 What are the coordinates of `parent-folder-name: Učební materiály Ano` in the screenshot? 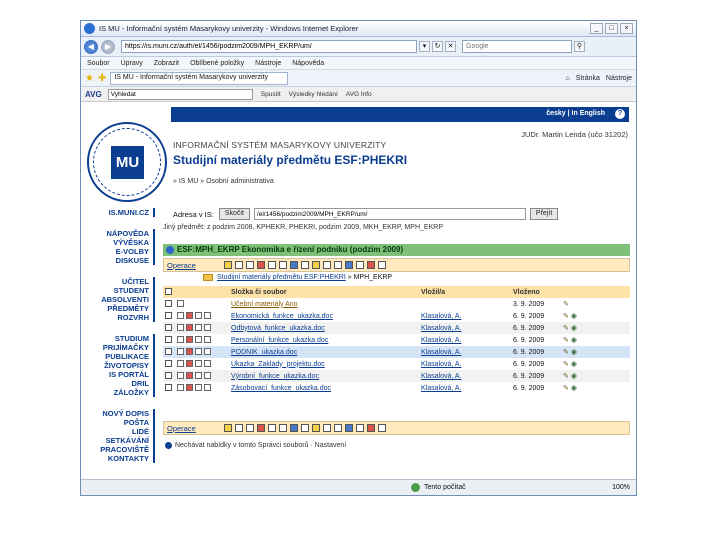 It's located at (324, 304).